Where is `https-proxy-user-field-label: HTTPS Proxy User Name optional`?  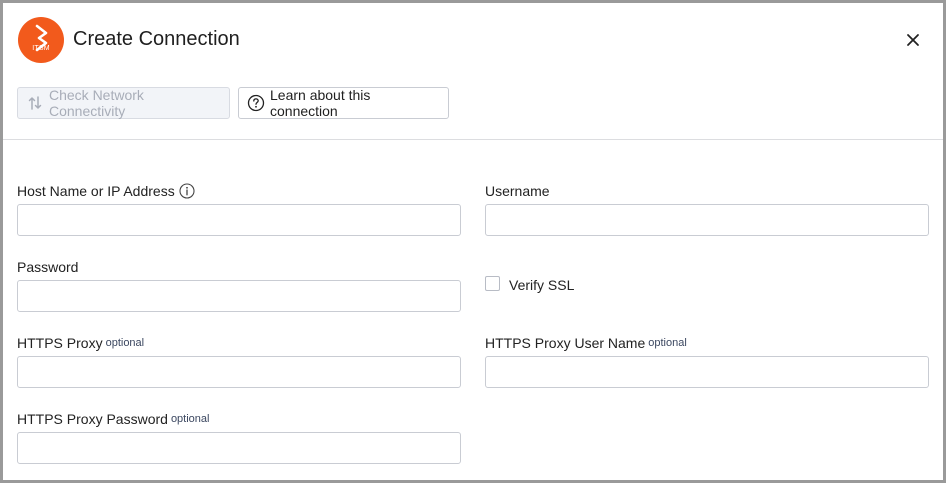
https-proxy-user-field-label: HTTPS Proxy User Name optional is located at coordinates (586, 343).